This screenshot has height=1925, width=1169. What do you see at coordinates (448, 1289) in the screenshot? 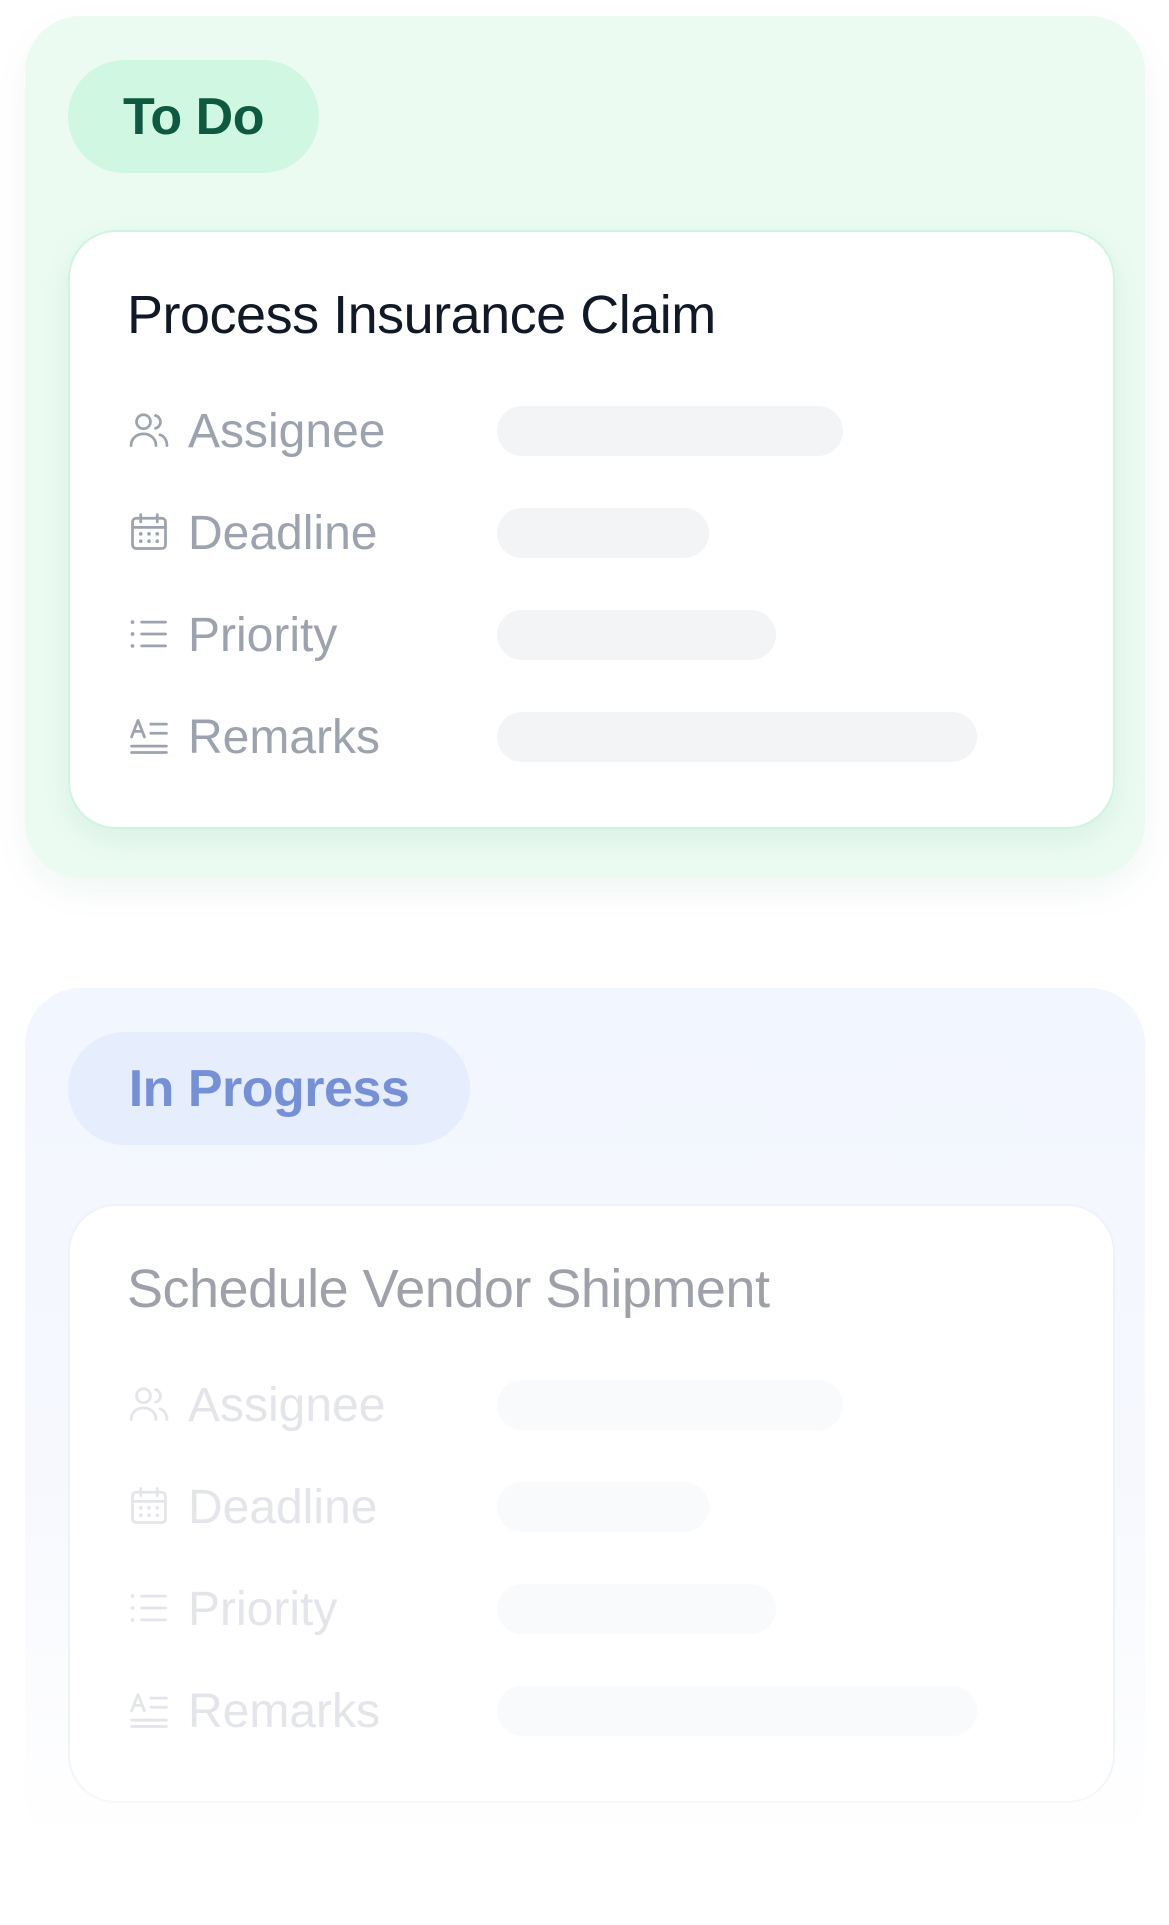
I see `task-title: Schedule Vendor Shipment` at bounding box center [448, 1289].